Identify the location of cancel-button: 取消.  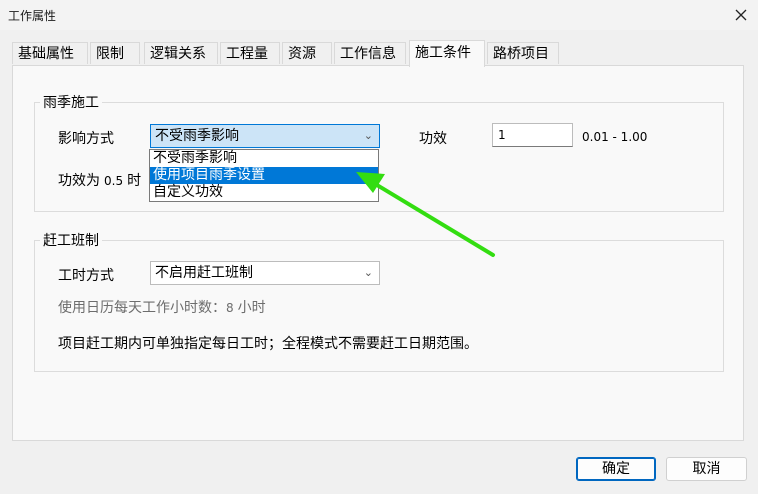
(706, 469).